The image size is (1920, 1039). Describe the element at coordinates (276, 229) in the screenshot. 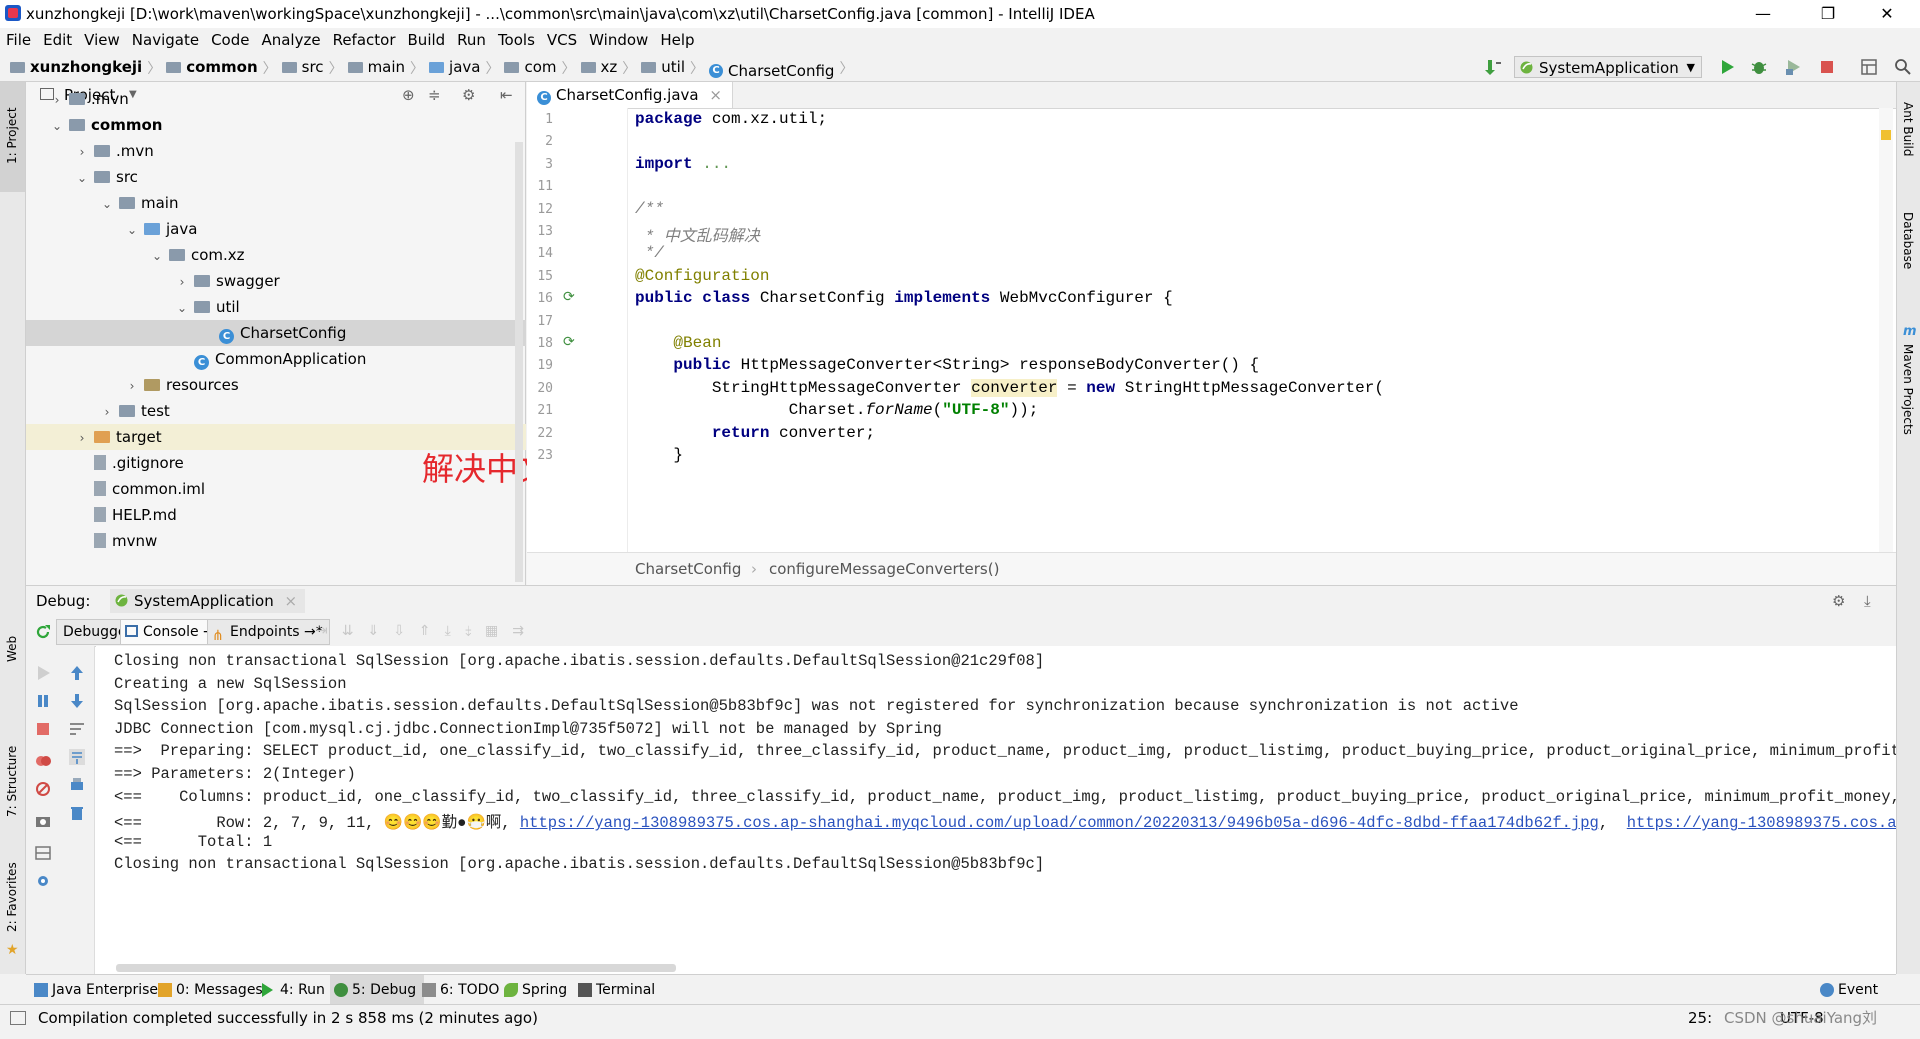

I see `tree-node: ⌄ java` at that location.